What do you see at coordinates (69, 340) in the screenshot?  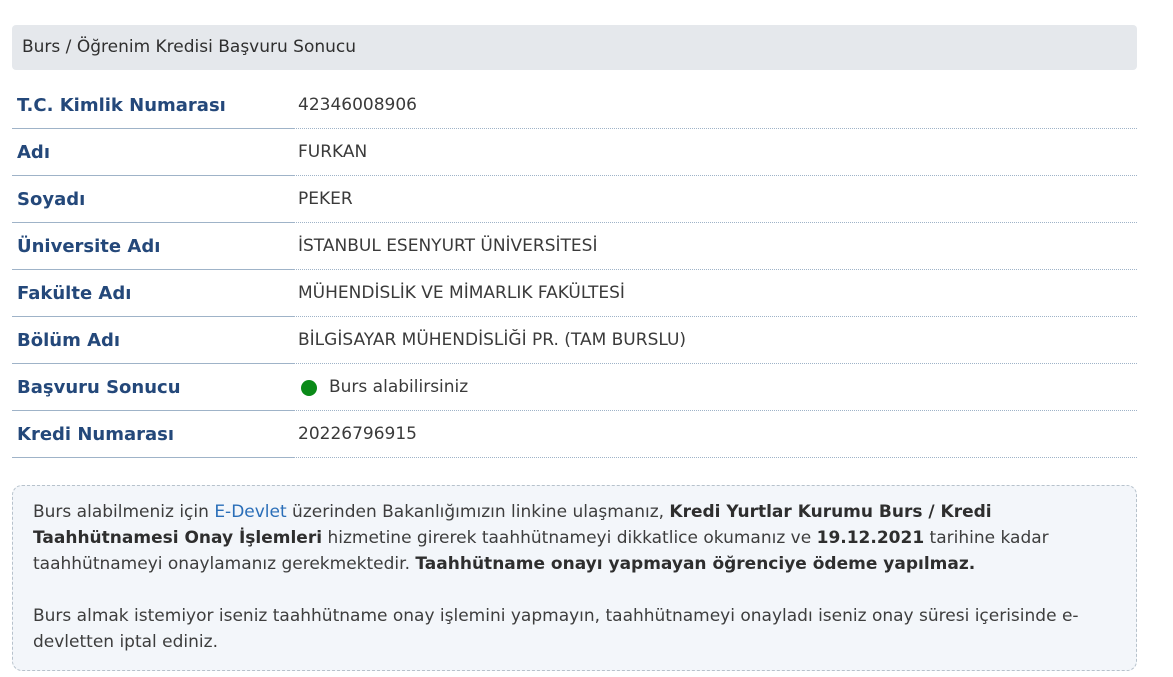 I see `row-label: Bölüm Adı` at bounding box center [69, 340].